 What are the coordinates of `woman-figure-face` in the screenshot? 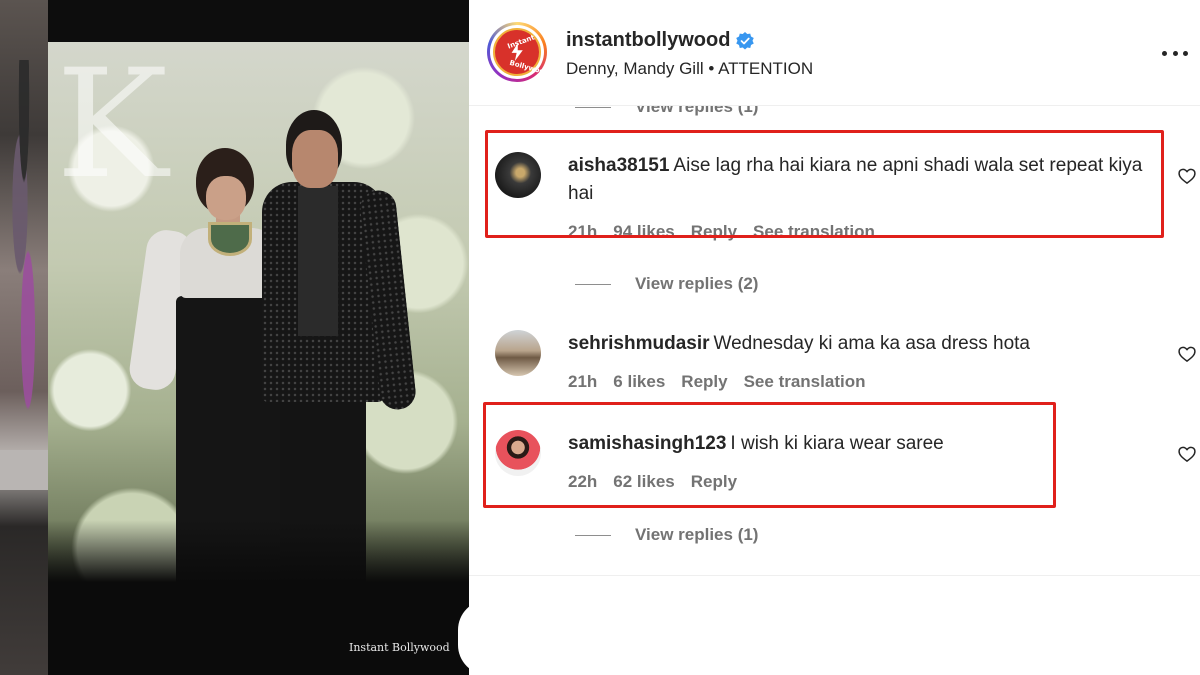 It's located at (226, 198).